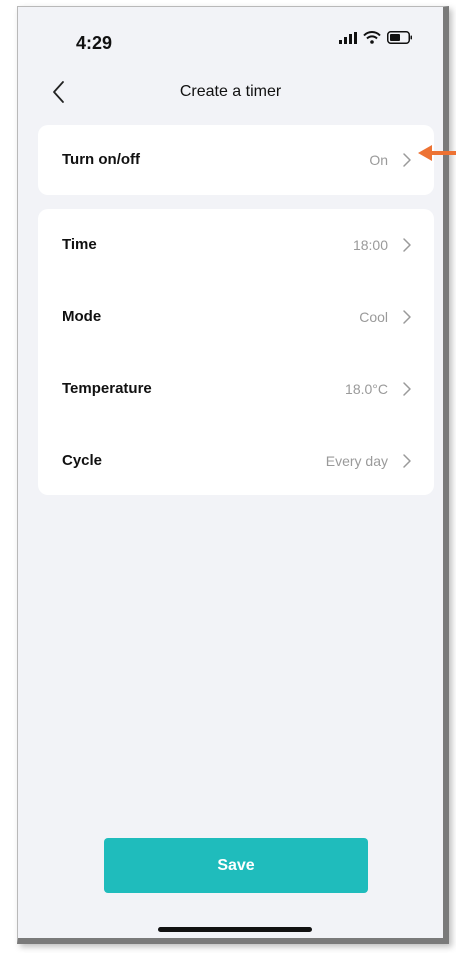 This screenshot has height=953, width=456. What do you see at coordinates (378, 160) in the screenshot?
I see `turn-on-off-value: On` at bounding box center [378, 160].